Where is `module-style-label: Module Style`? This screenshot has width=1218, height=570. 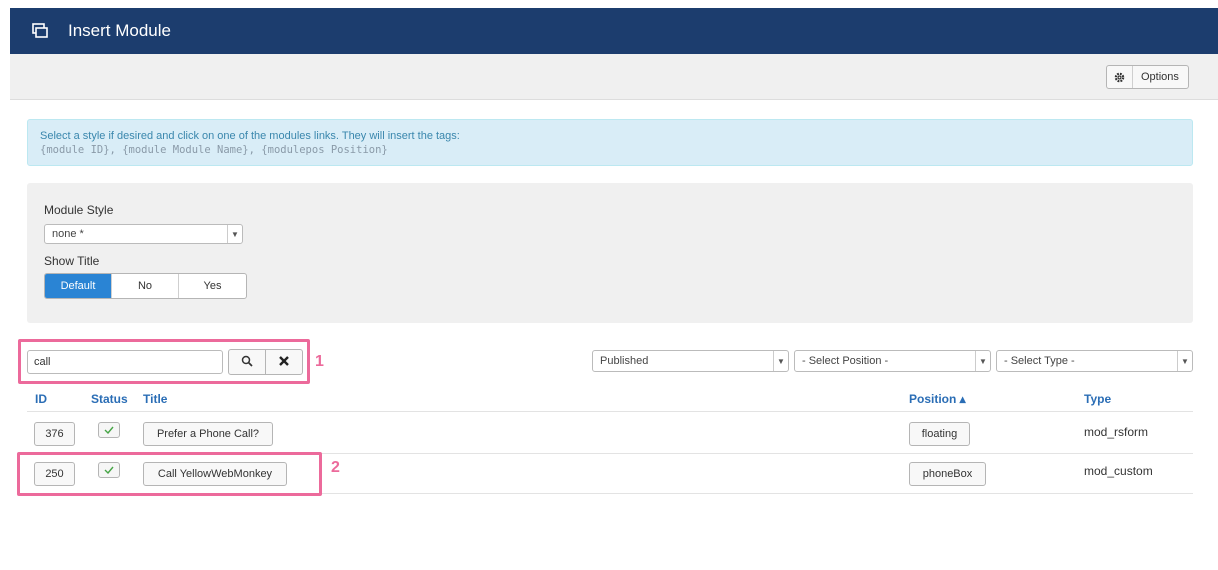 module-style-label: Module Style is located at coordinates (79, 210).